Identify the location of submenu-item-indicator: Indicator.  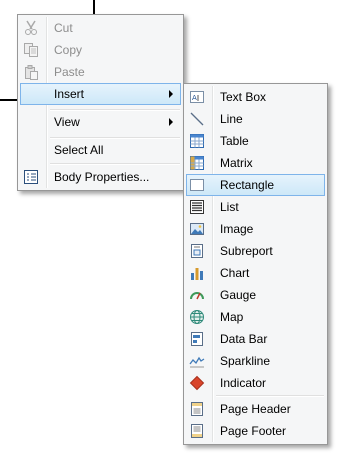
(255, 383).